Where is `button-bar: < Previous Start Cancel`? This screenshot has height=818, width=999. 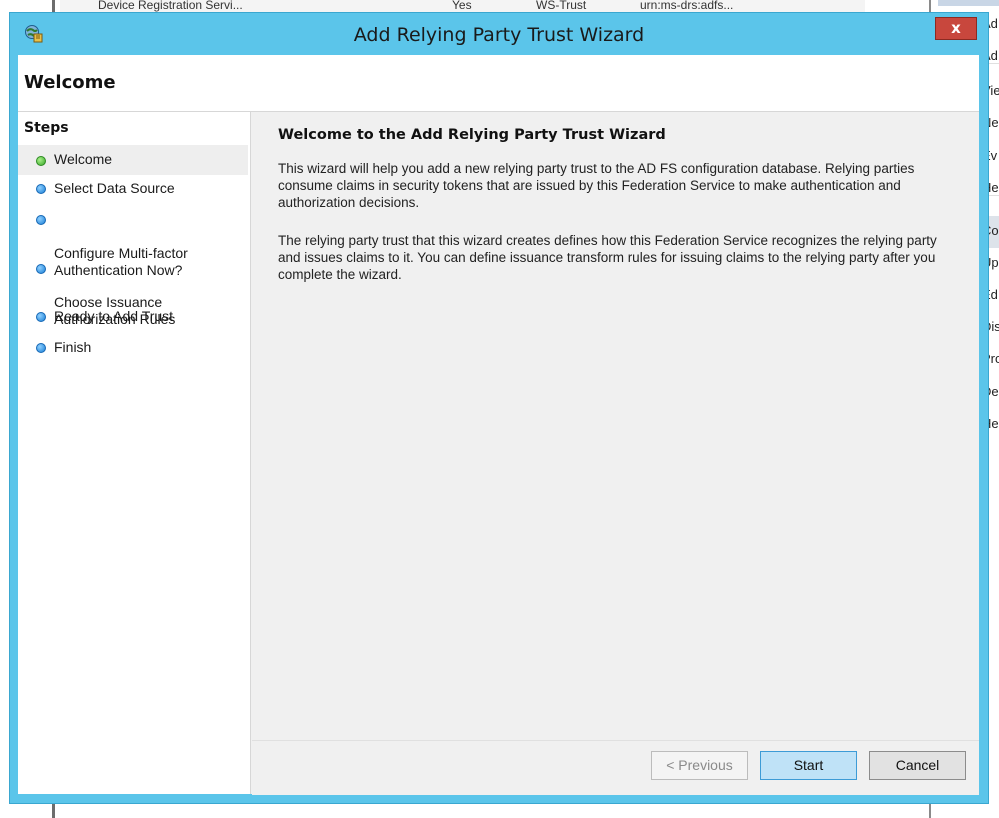 button-bar: < Previous Start Cancel is located at coordinates (615, 767).